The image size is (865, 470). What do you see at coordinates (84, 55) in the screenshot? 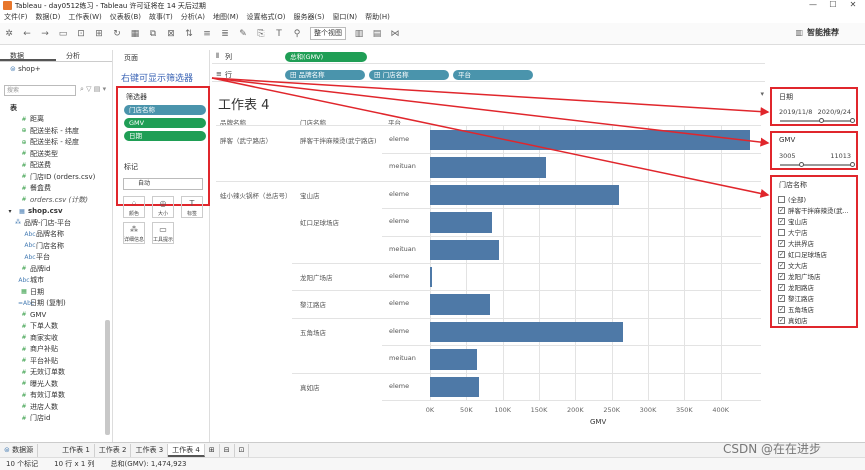
I see `tab-analytics: 分析` at bounding box center [84, 55].